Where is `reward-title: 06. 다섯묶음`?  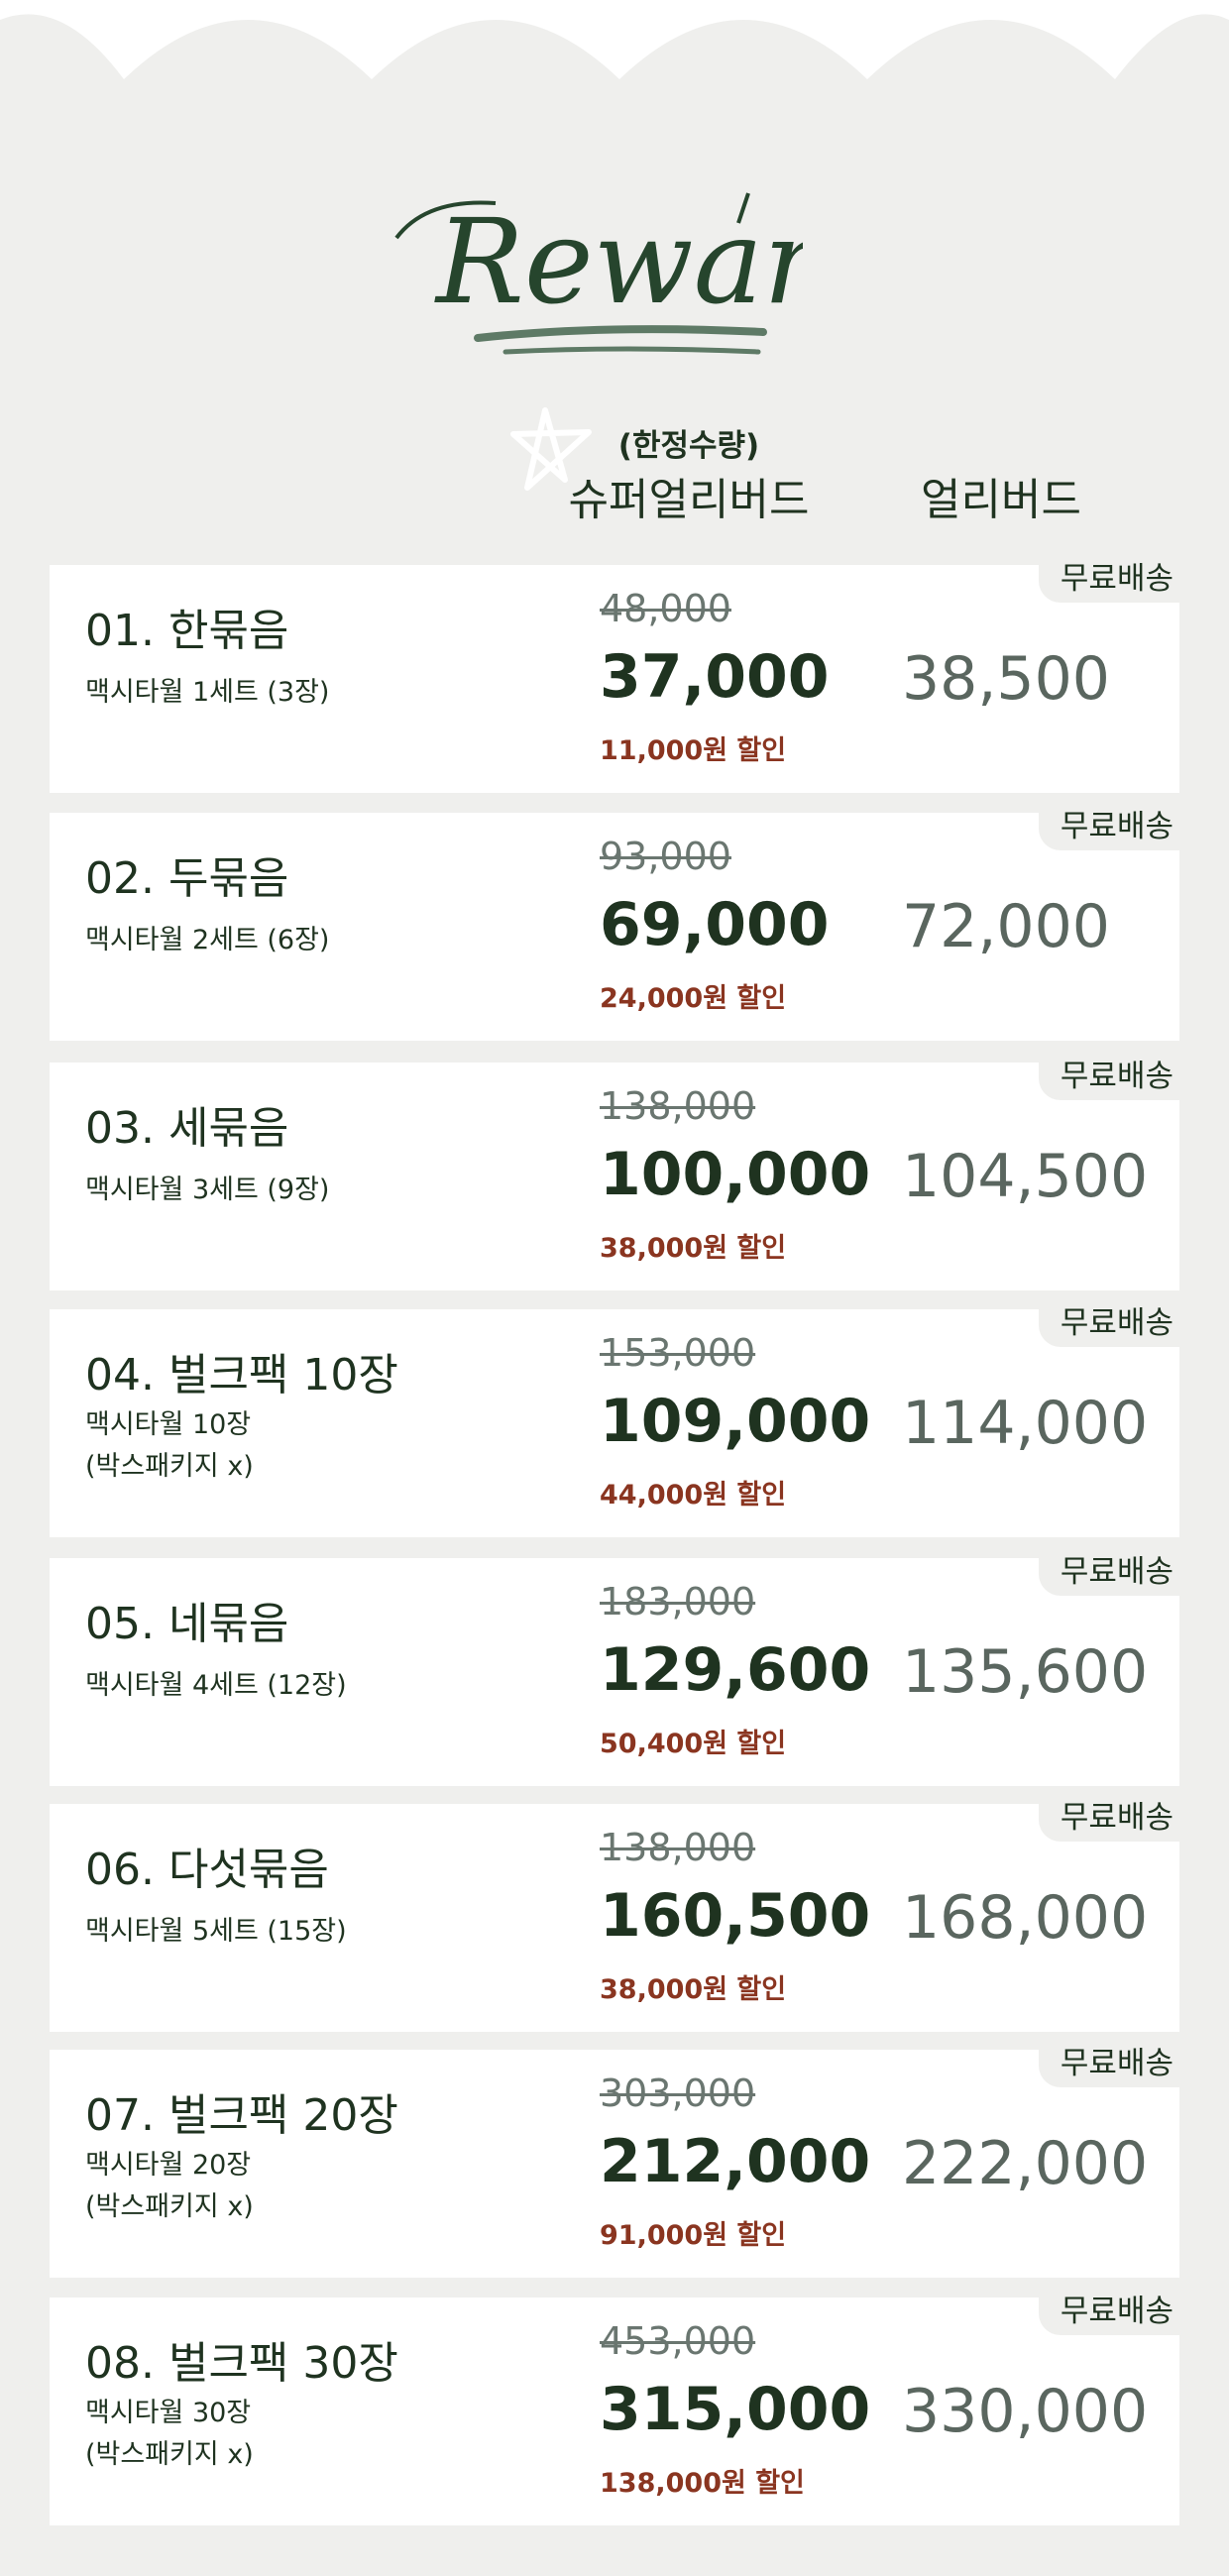 reward-title: 06. 다섯묶음 is located at coordinates (207, 1870).